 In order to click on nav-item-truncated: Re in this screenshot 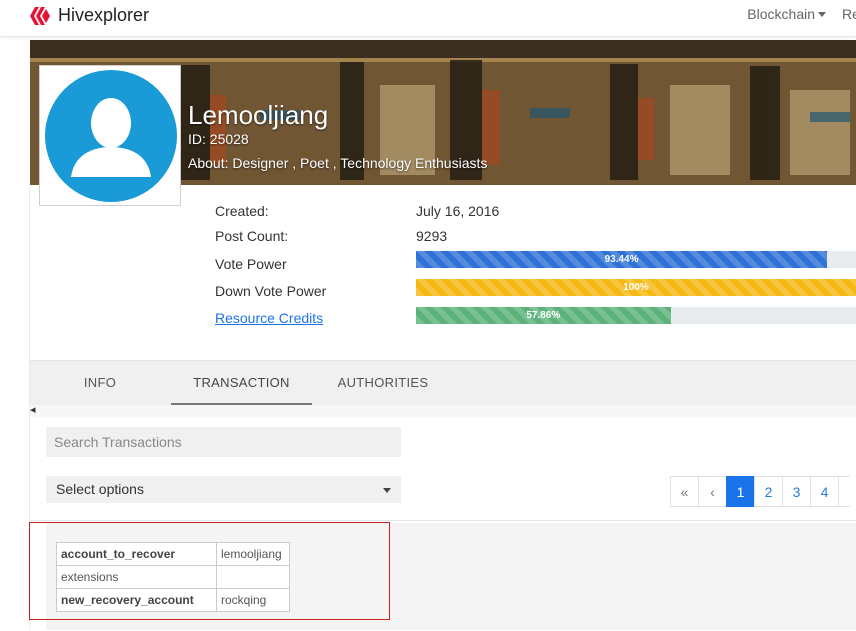, I will do `click(849, 14)`.